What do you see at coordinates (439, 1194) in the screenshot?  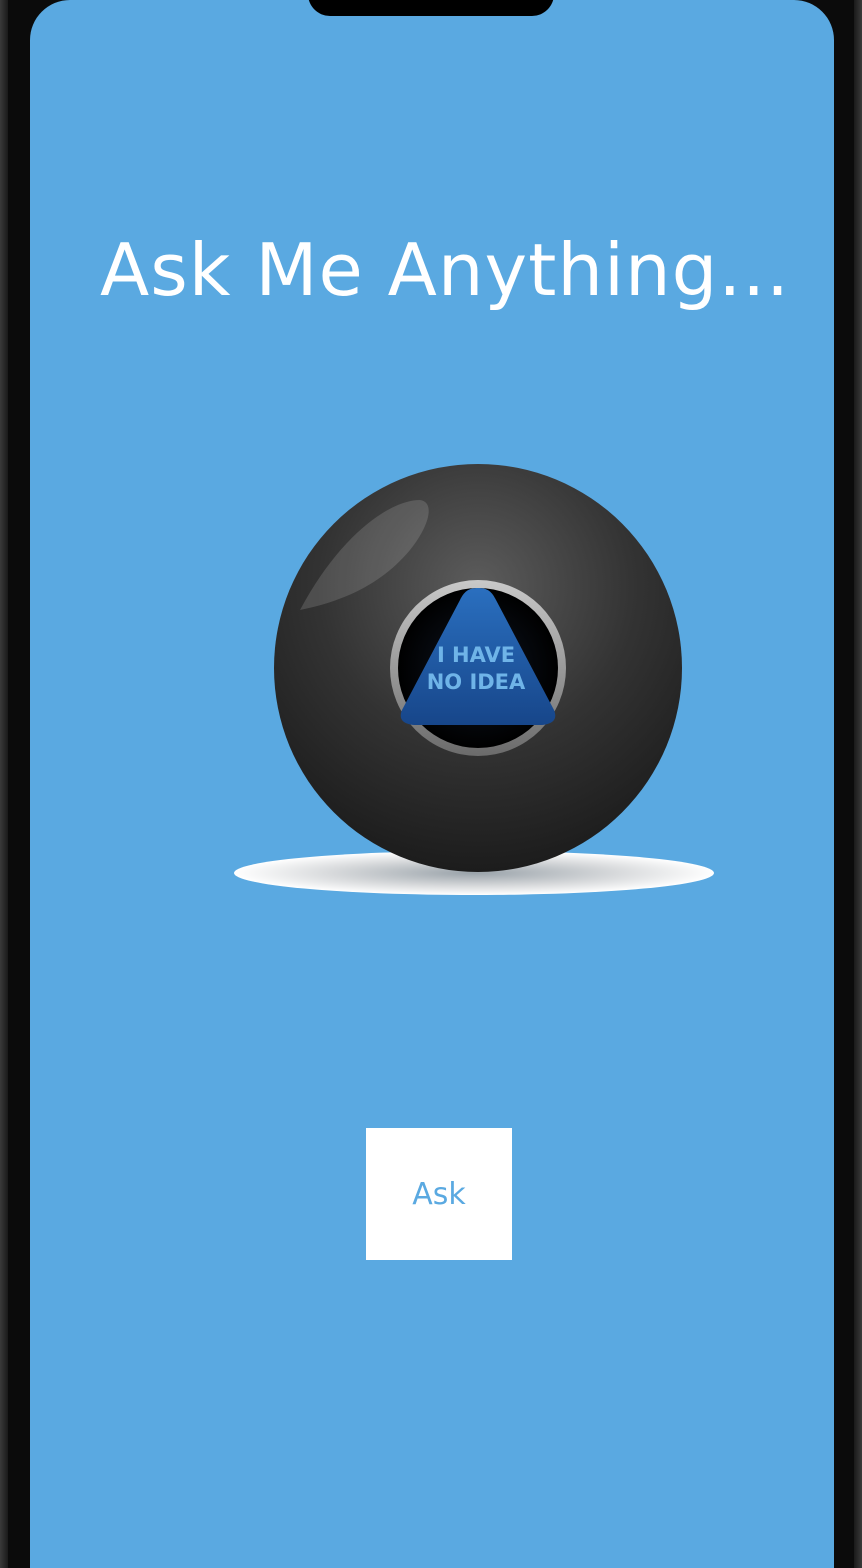 I see `ask-button: Ask` at bounding box center [439, 1194].